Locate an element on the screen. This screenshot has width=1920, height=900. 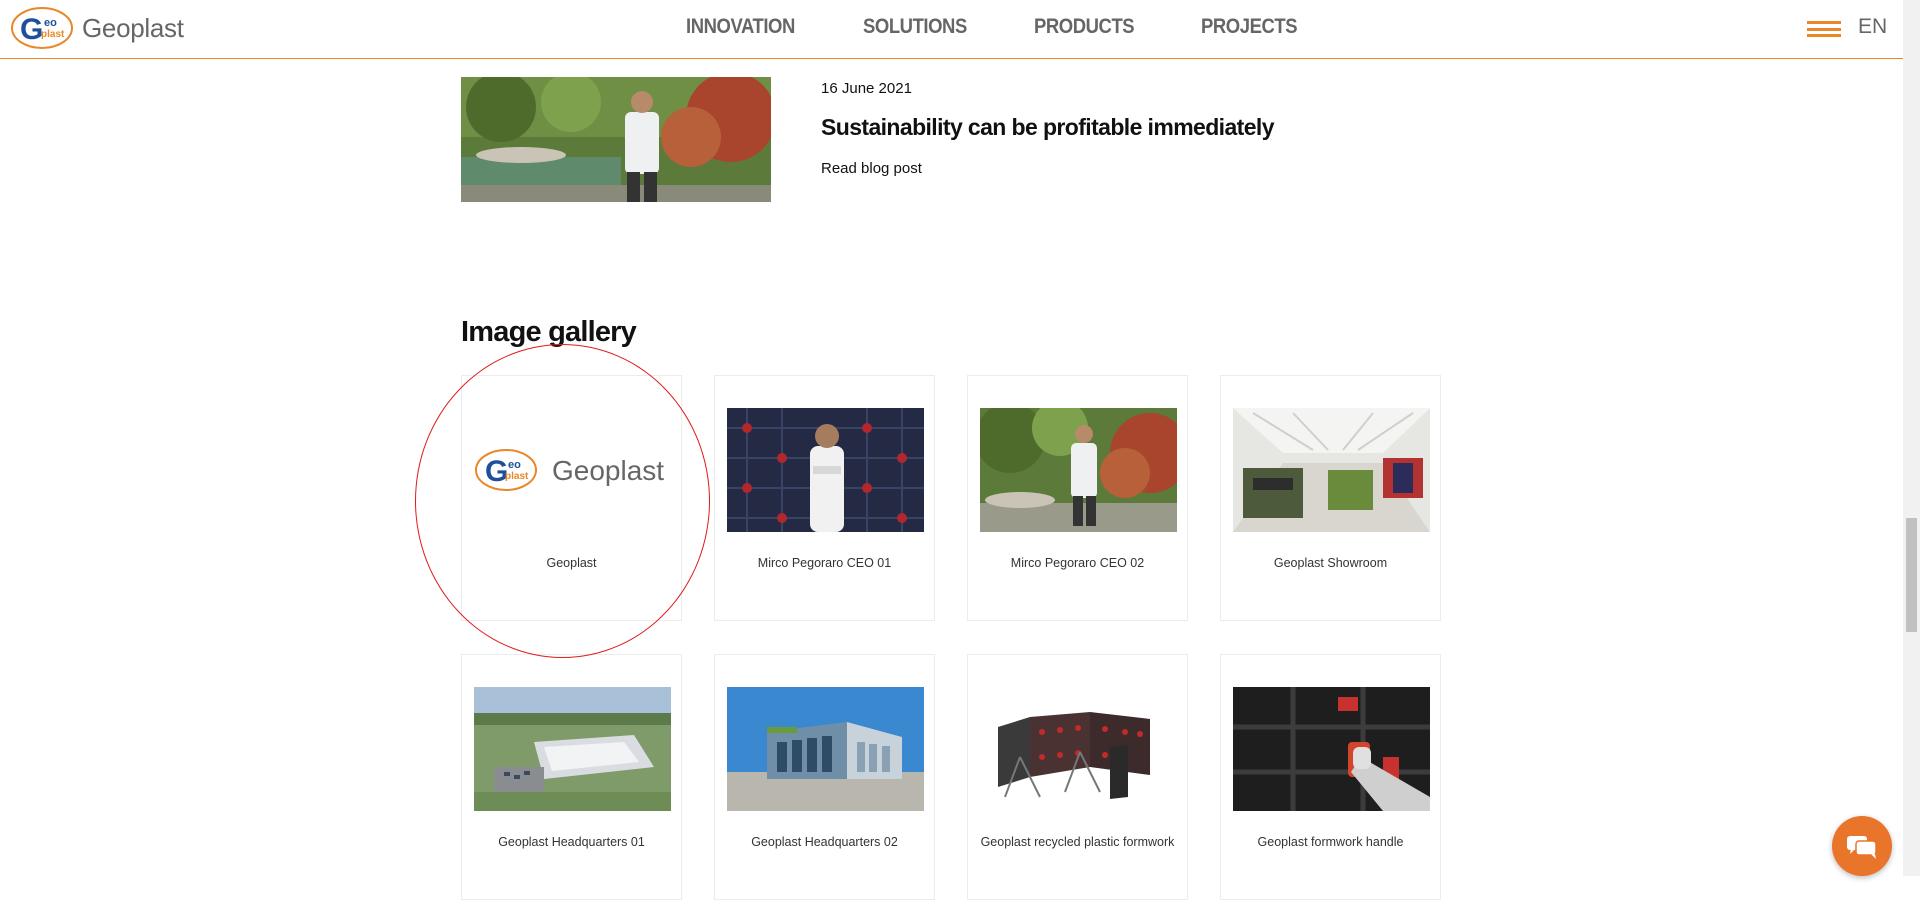
gallery-caption: Geoplast is located at coordinates (571, 563).